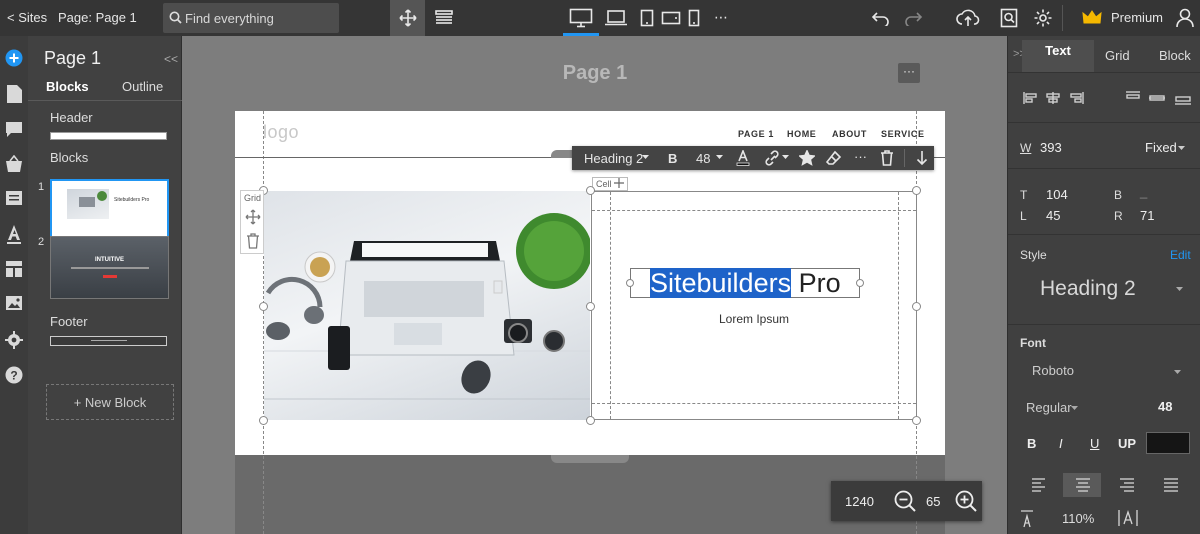 Image resolution: width=1200 pixels, height=534 pixels. Describe the element at coordinates (1031, 443) in the screenshot. I see `bold-toggle: B` at that location.